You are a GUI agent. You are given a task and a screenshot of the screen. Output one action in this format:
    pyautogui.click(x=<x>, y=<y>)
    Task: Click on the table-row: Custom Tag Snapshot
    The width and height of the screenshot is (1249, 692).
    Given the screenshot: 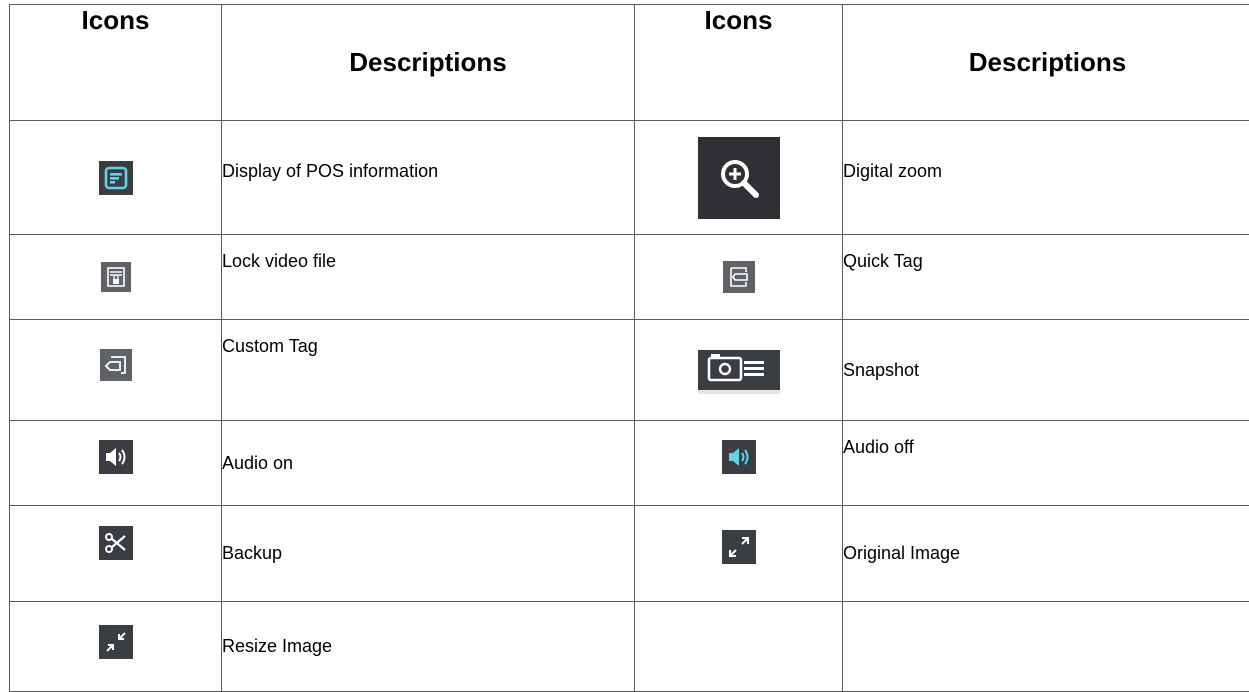 What is the action you would take?
    pyautogui.click(x=629, y=370)
    